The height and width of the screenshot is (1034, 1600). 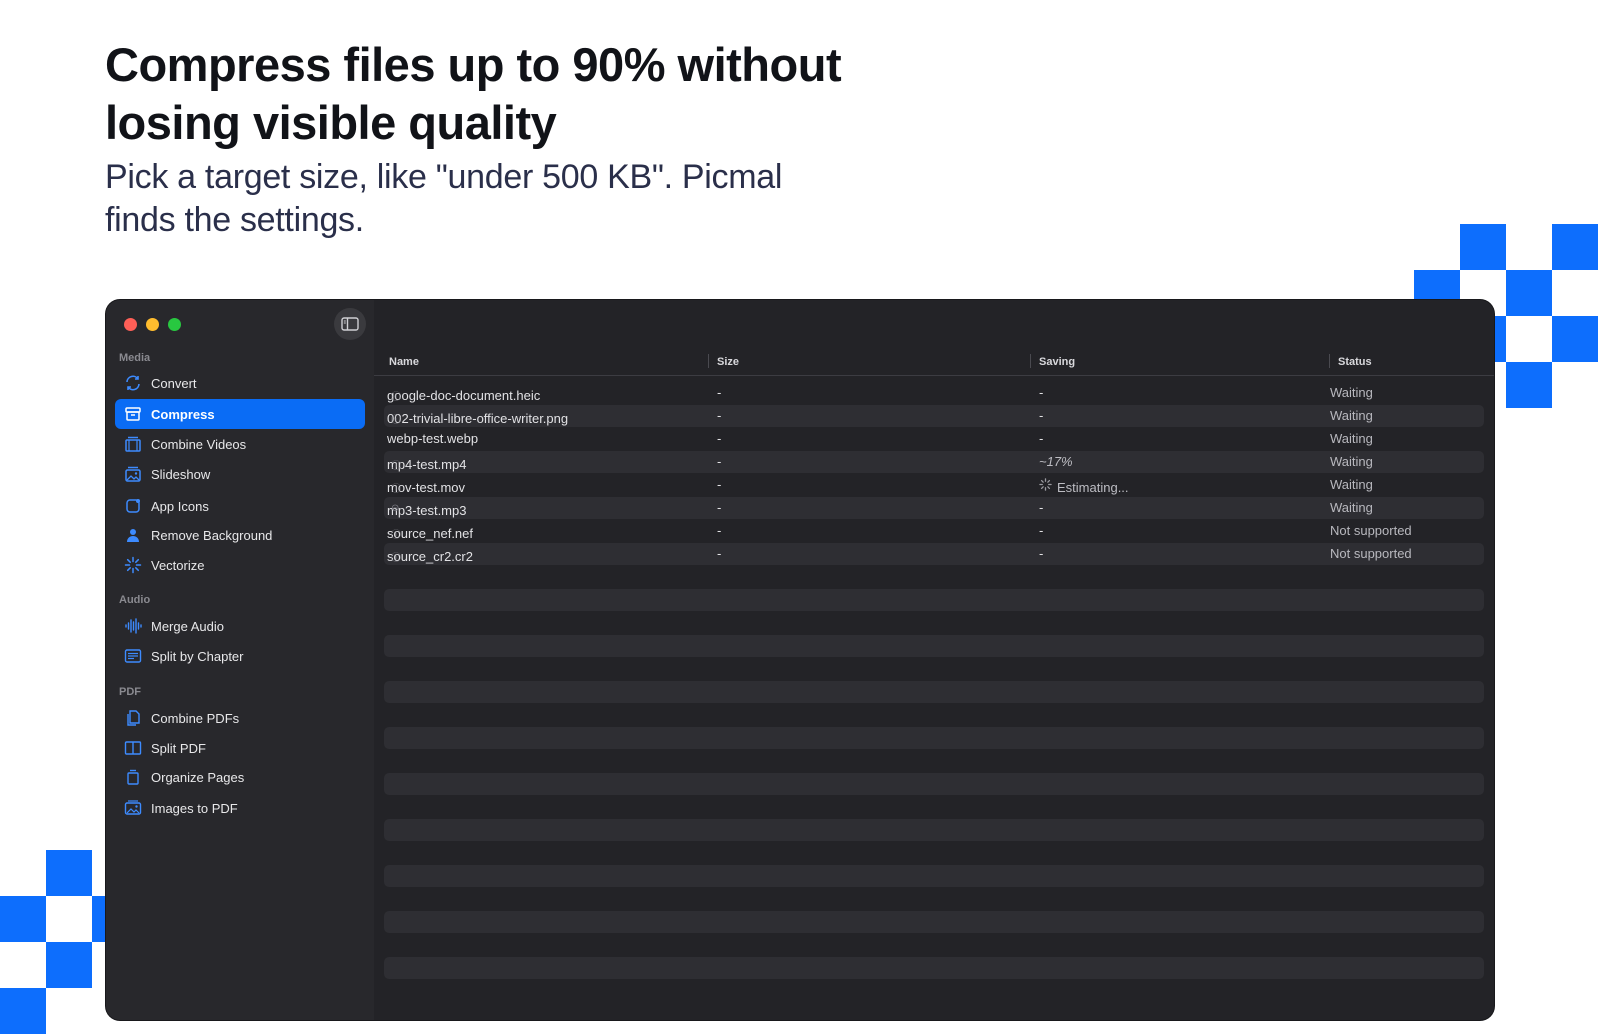 I want to click on table-row: source_nef.nef ⓘ - - Not supported, so click(x=934, y=531).